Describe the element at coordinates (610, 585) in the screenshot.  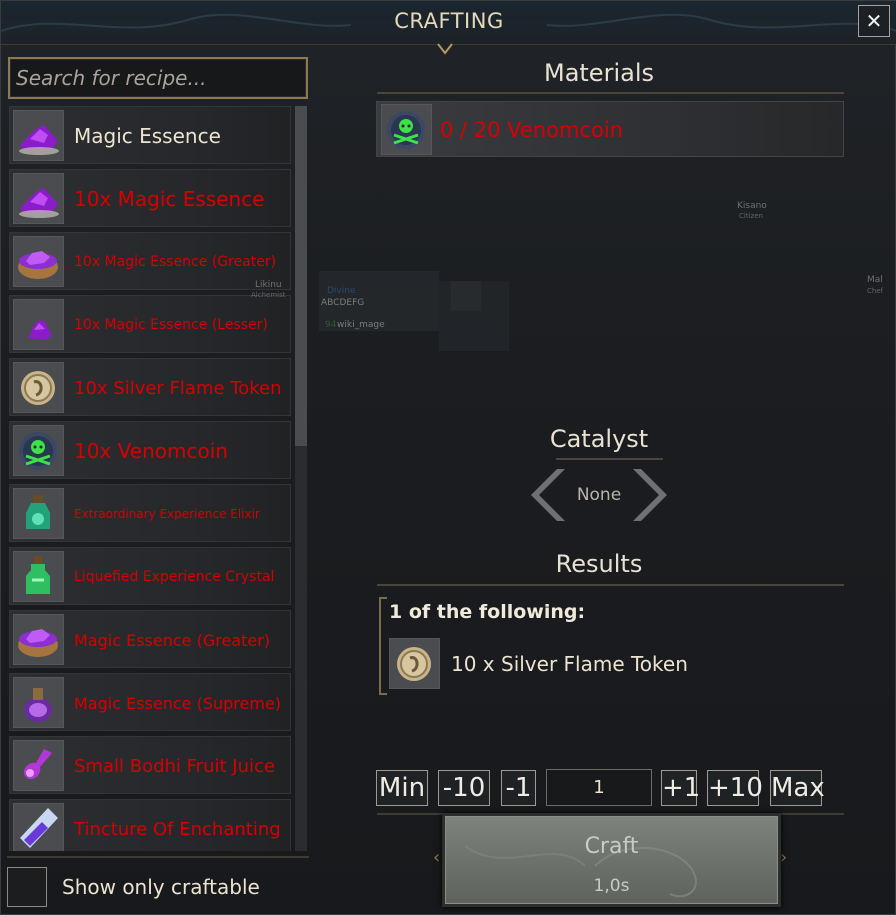
I see `results-underline` at that location.